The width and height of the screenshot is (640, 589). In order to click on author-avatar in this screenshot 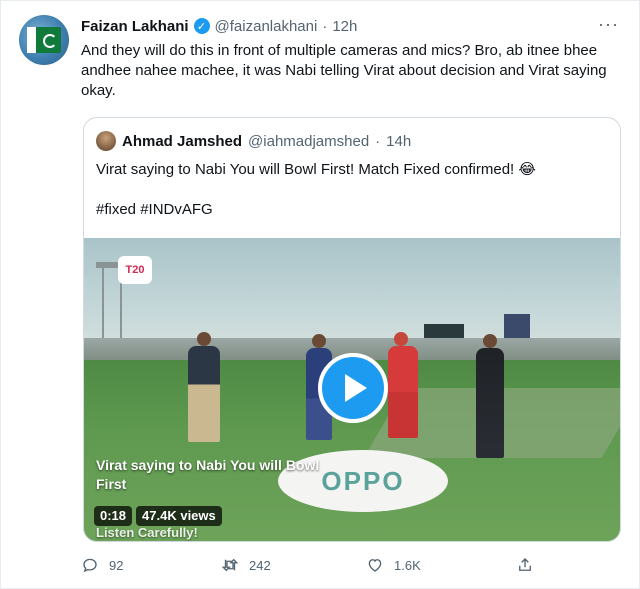, I will do `click(44, 40)`.